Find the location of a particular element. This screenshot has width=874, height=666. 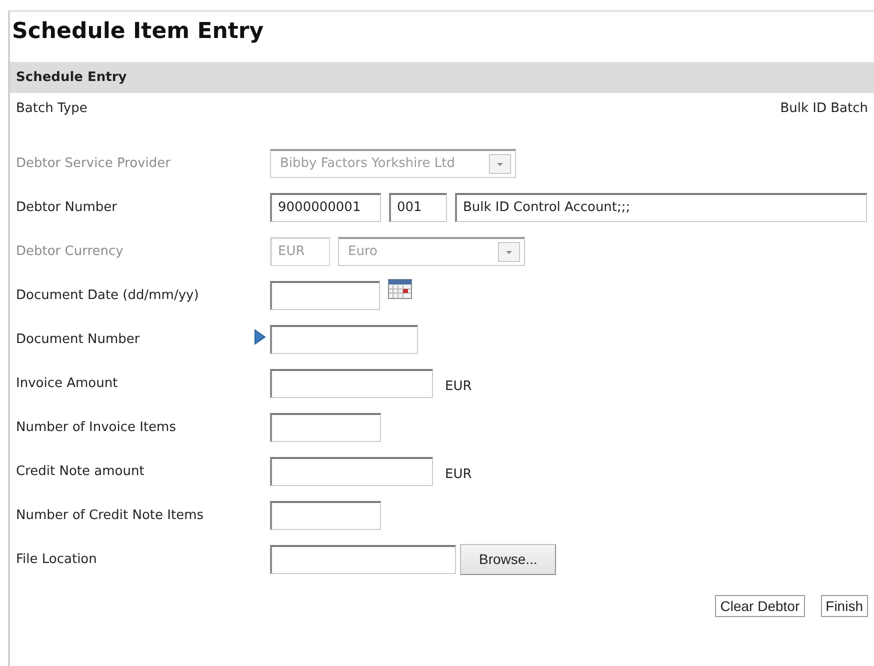

field-label: Debtor Currency is located at coordinates (70, 251).